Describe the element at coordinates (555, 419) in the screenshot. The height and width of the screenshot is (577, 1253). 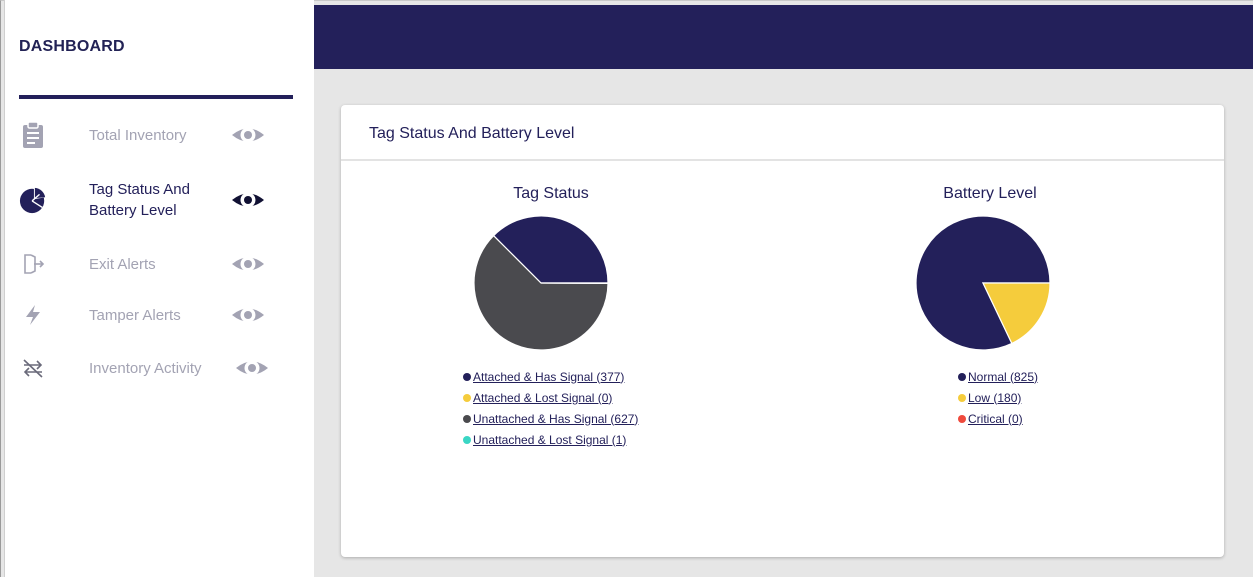
I see `legend-link: Unattached & Has Signal (627)` at that location.